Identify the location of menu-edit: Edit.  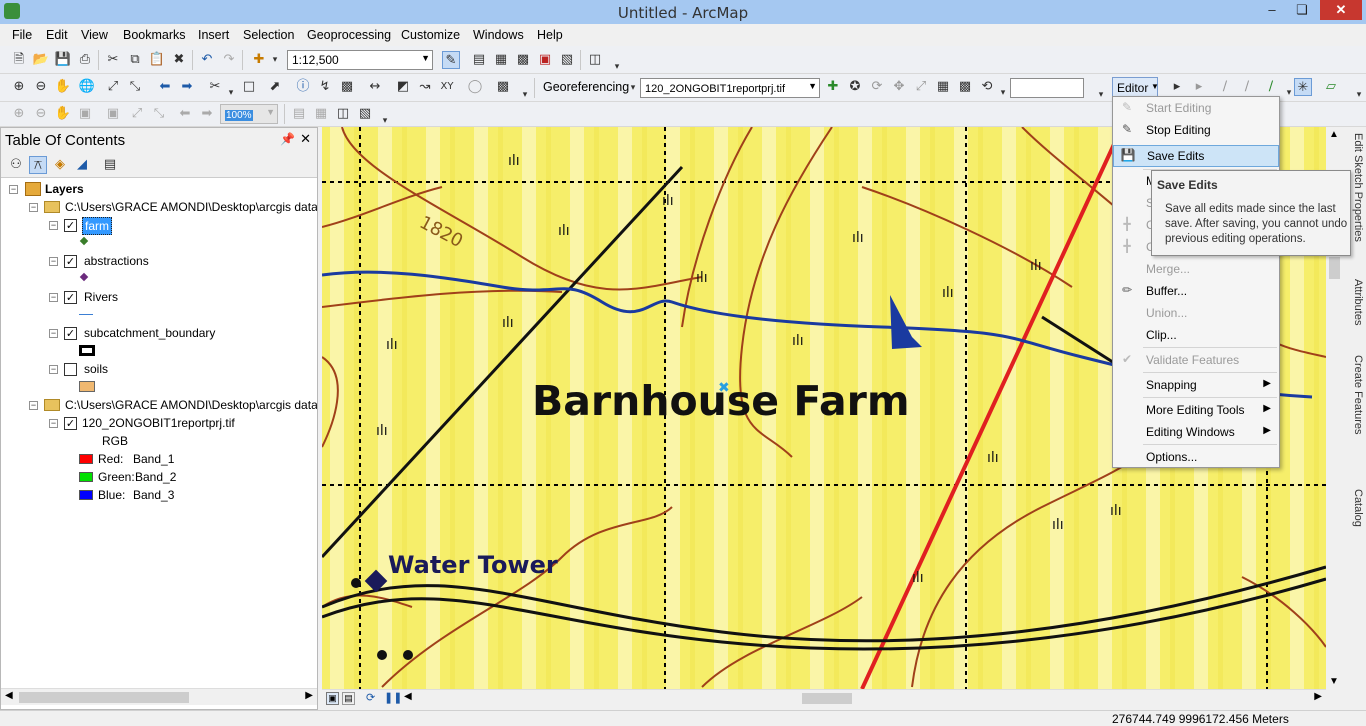
(57, 35).